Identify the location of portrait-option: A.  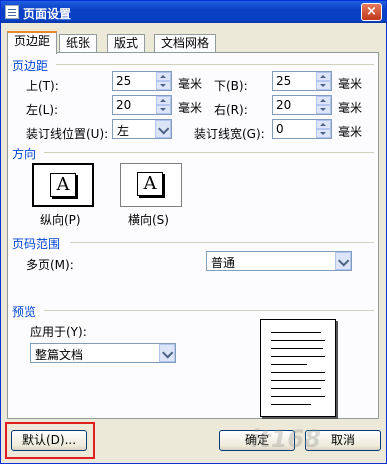
(63, 185).